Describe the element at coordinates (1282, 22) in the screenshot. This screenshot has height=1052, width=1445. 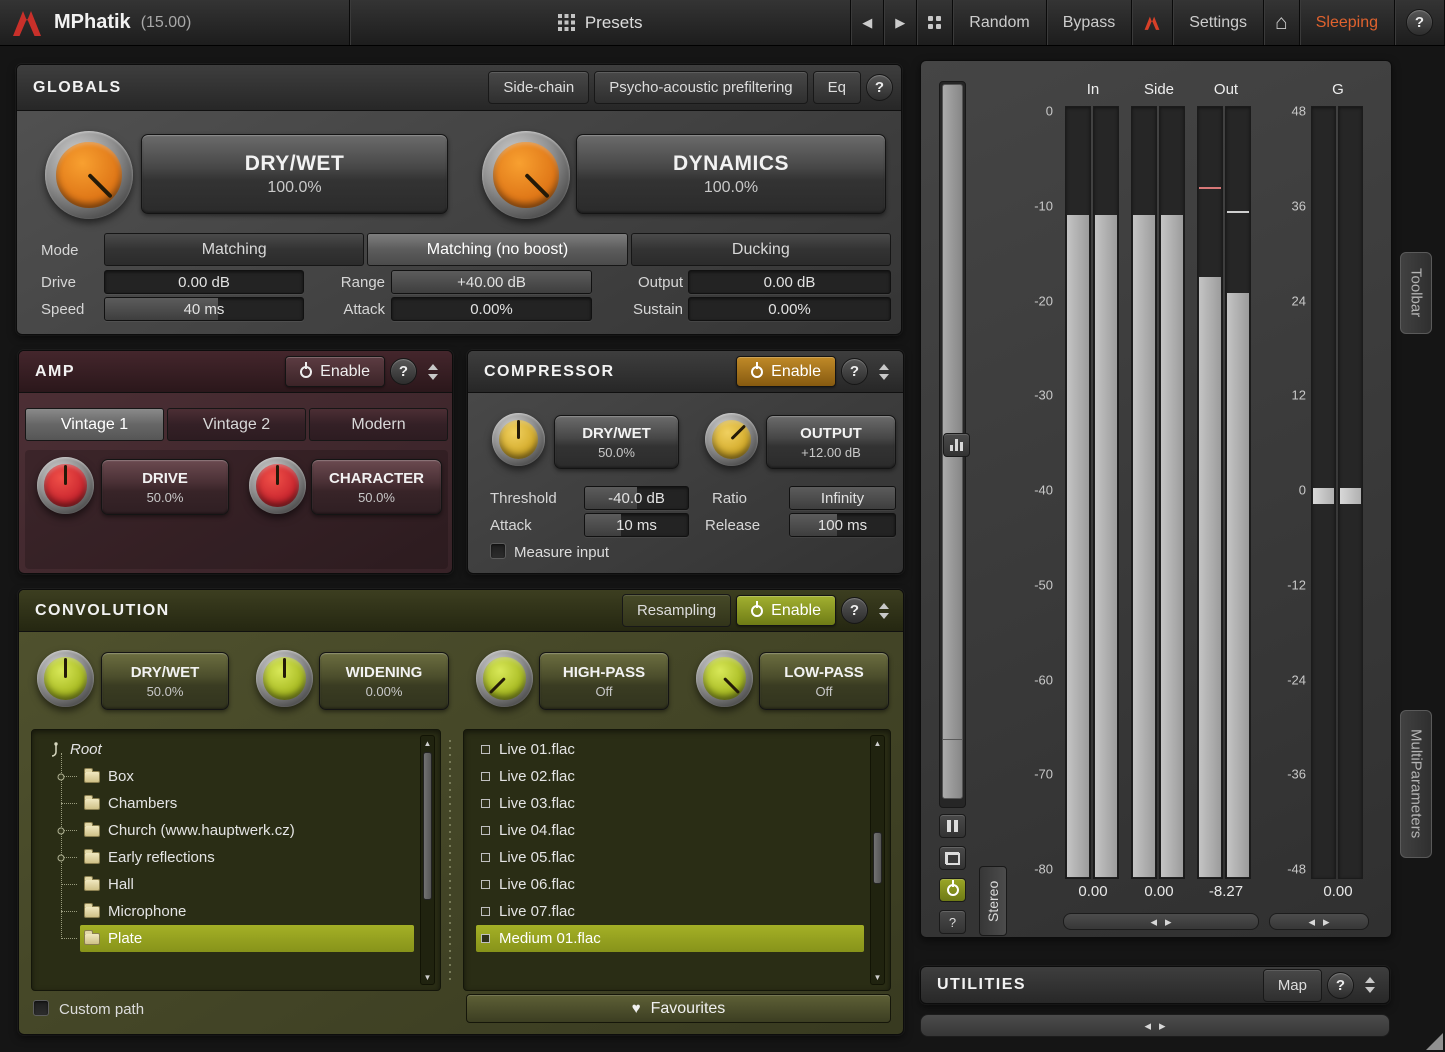
I see `home-button: ⌂` at that location.